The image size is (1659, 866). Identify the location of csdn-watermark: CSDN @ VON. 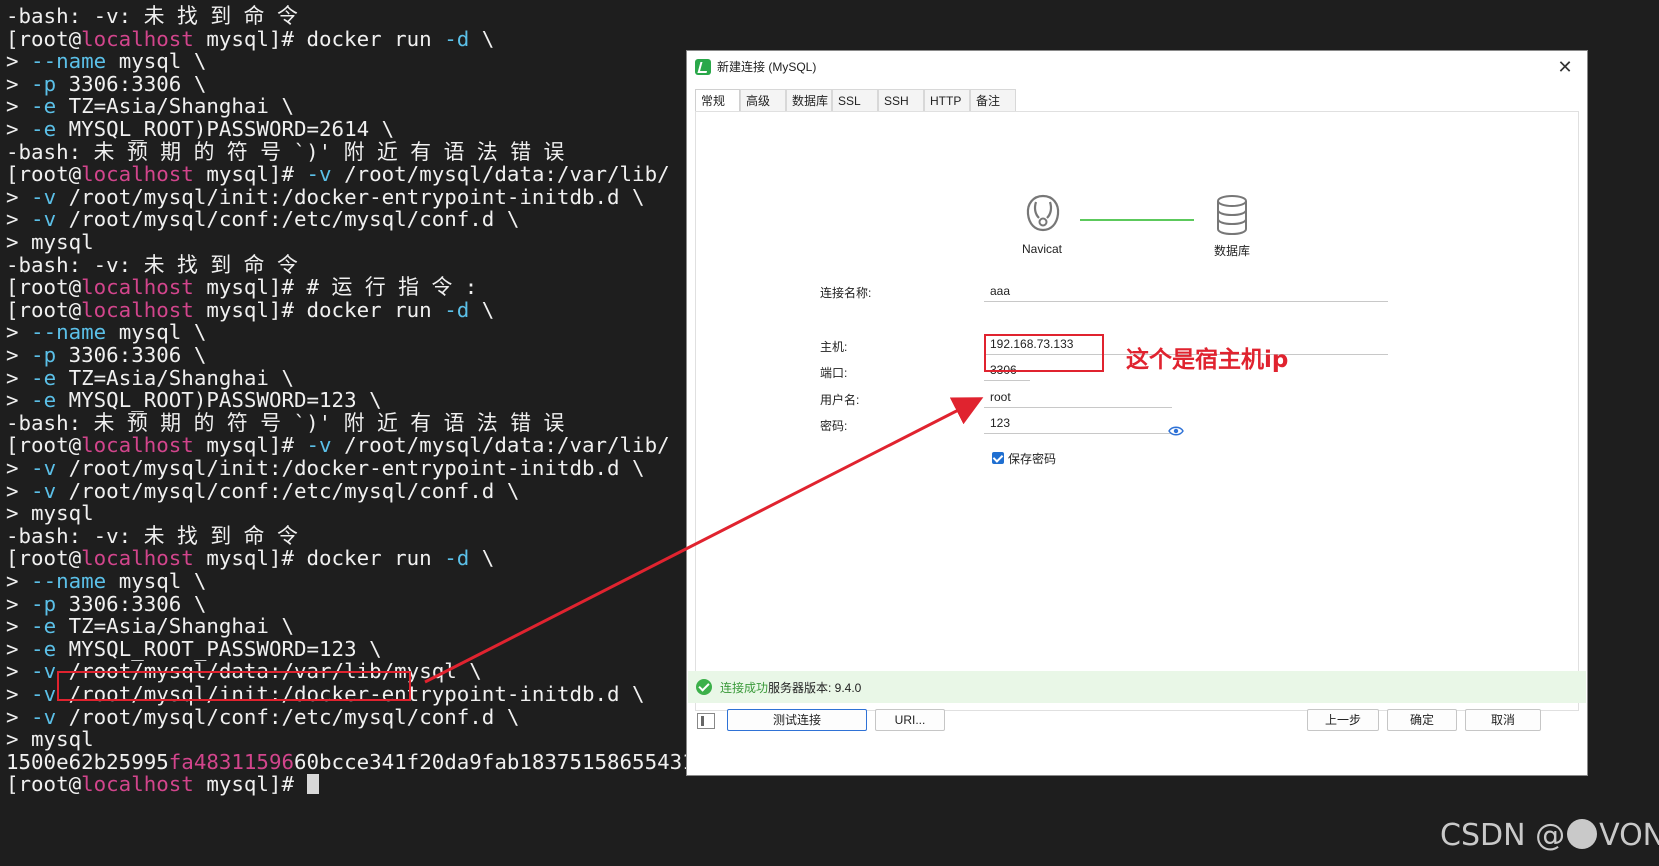
(1549, 836).